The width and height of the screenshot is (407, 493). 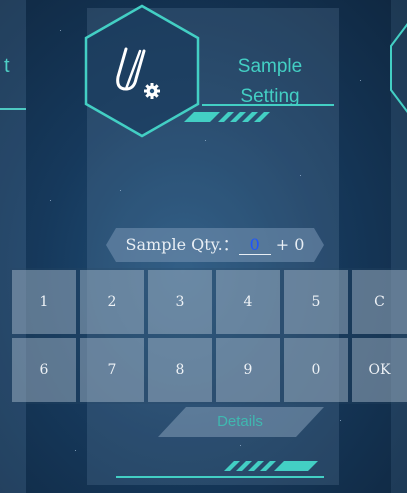 I want to click on key-7: 7, so click(x=112, y=370).